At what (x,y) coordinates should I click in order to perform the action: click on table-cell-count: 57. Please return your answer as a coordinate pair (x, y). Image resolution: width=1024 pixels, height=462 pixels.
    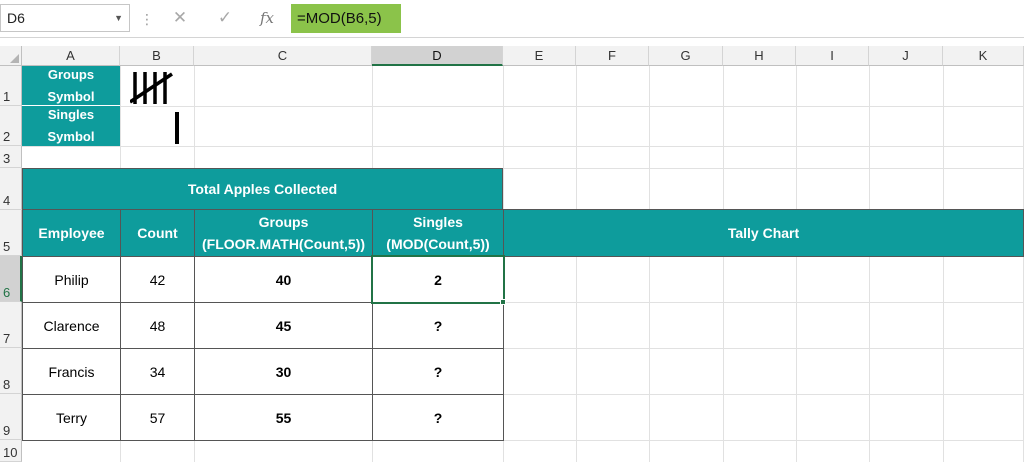
    Looking at the image, I should click on (157, 417).